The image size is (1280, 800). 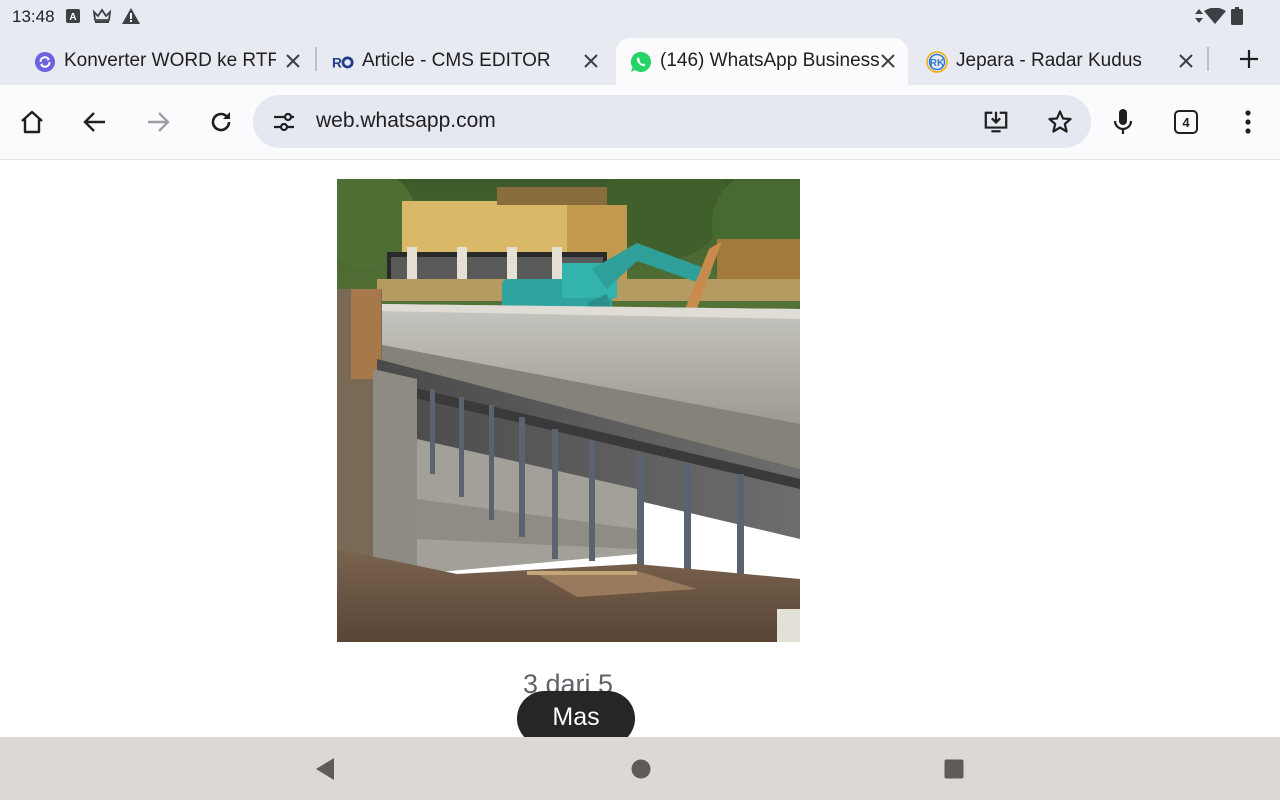 I want to click on site-settings-icon, so click(x=284, y=122).